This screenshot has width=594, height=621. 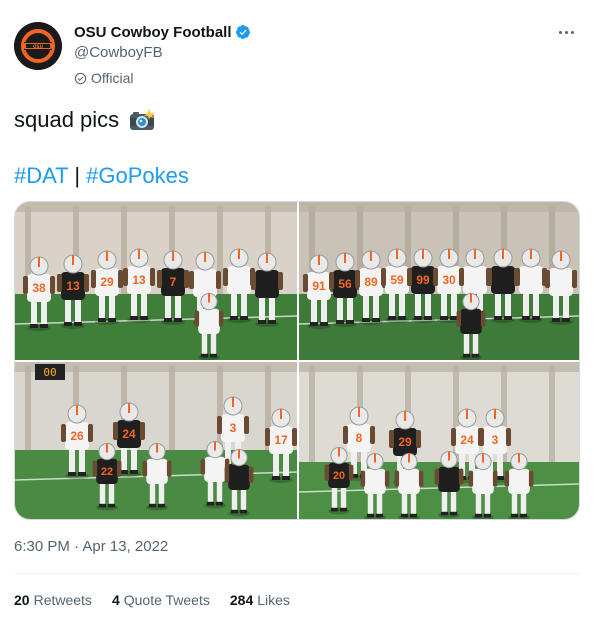 I want to click on hashtag-row: #DAT | #GoPokes, so click(x=101, y=176).